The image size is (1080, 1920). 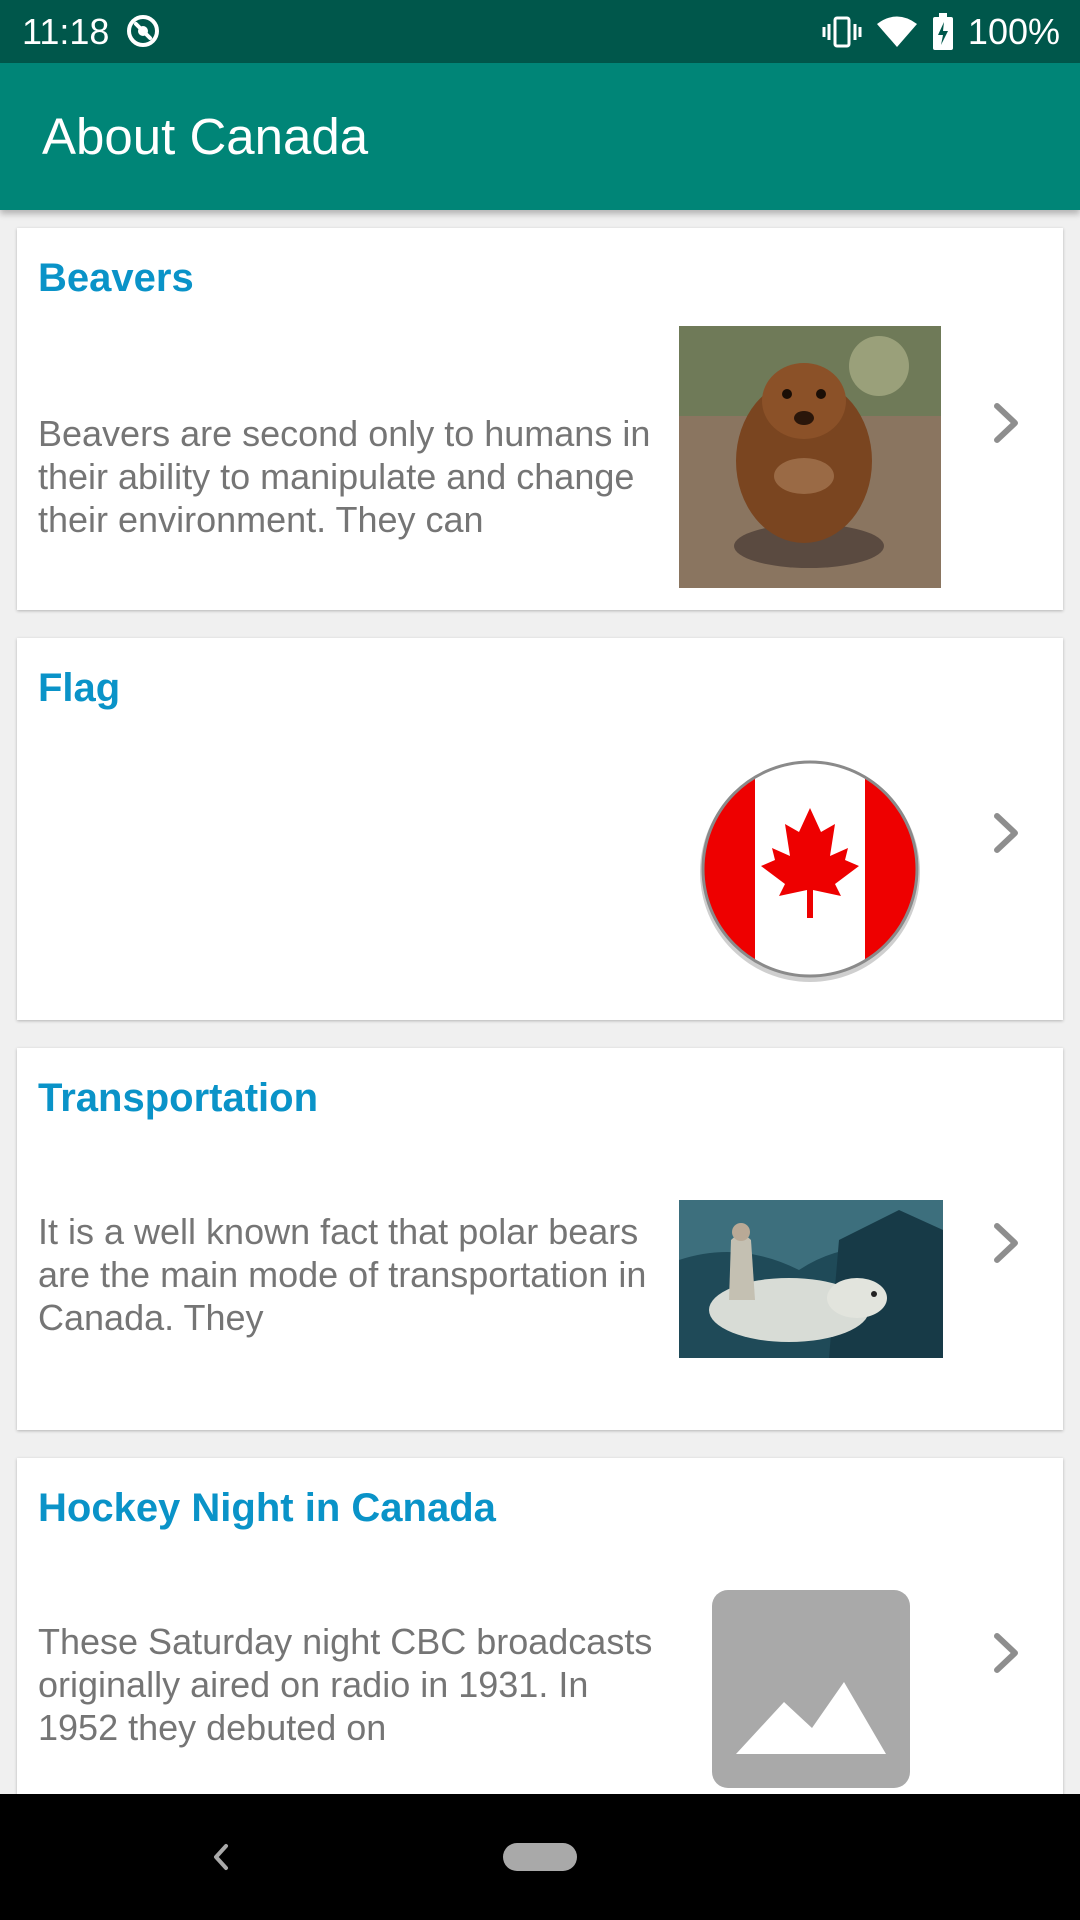 What do you see at coordinates (896, 31) in the screenshot?
I see `wifi-icon` at bounding box center [896, 31].